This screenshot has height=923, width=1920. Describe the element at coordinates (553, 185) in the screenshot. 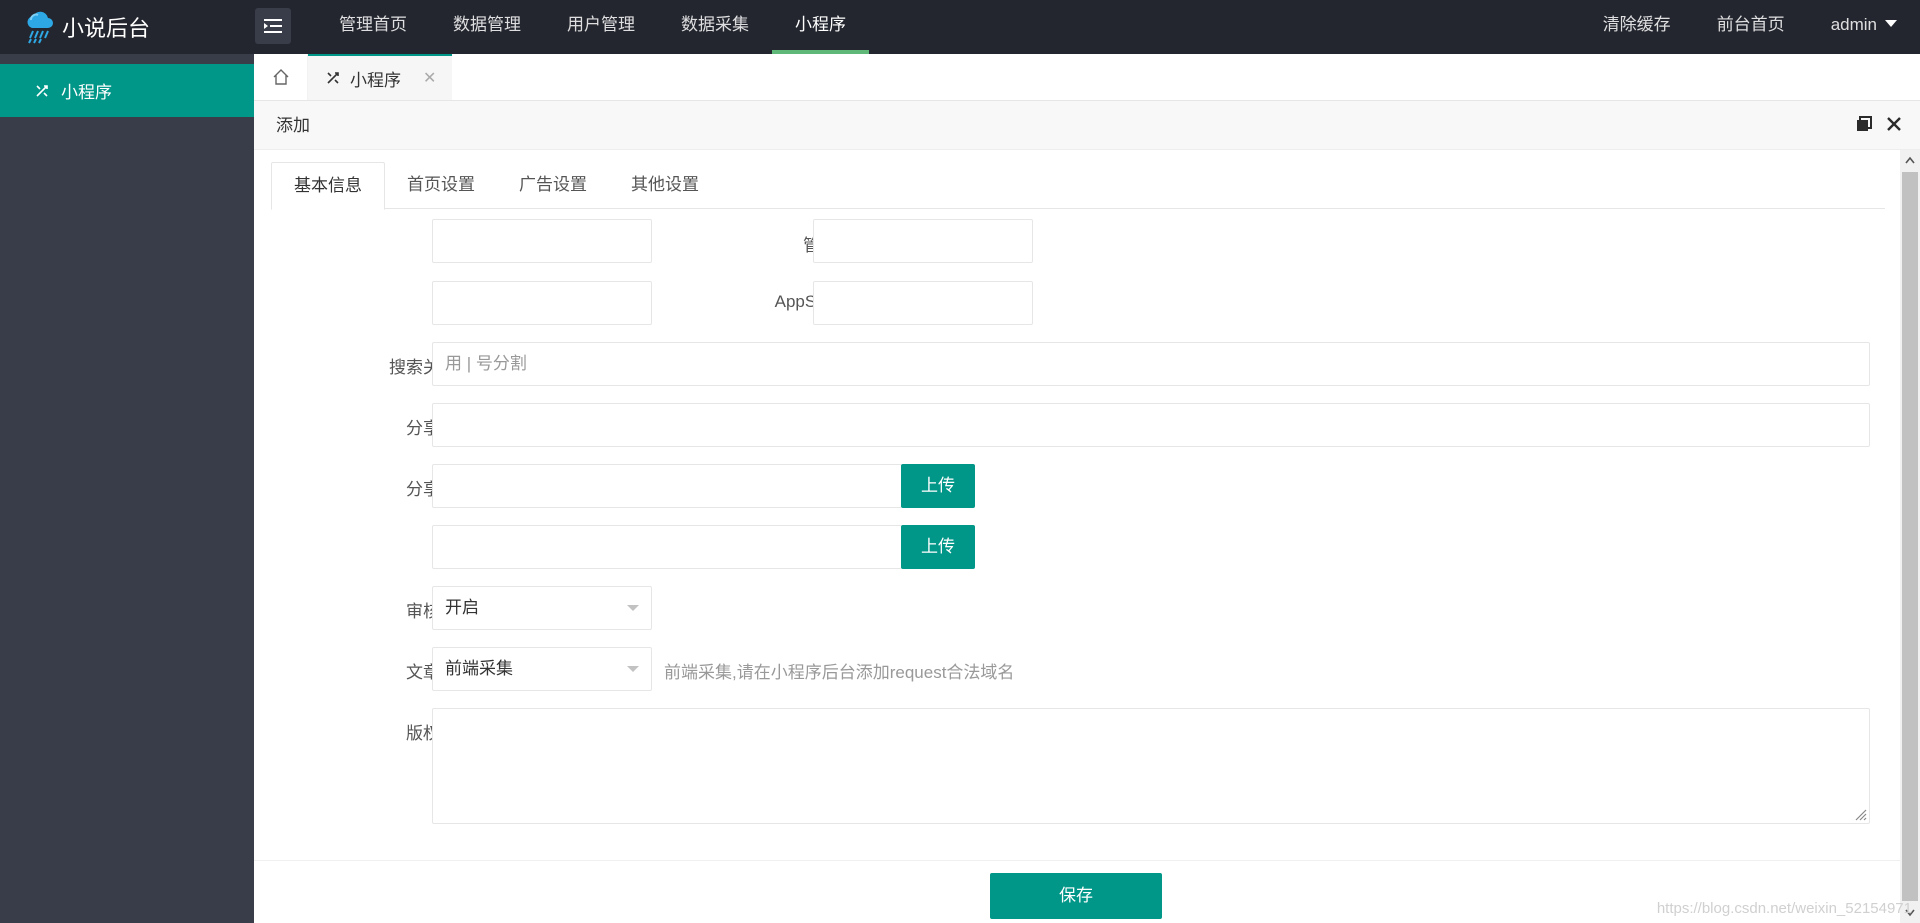

I see `tab-ad-settings: 广告设置` at that location.